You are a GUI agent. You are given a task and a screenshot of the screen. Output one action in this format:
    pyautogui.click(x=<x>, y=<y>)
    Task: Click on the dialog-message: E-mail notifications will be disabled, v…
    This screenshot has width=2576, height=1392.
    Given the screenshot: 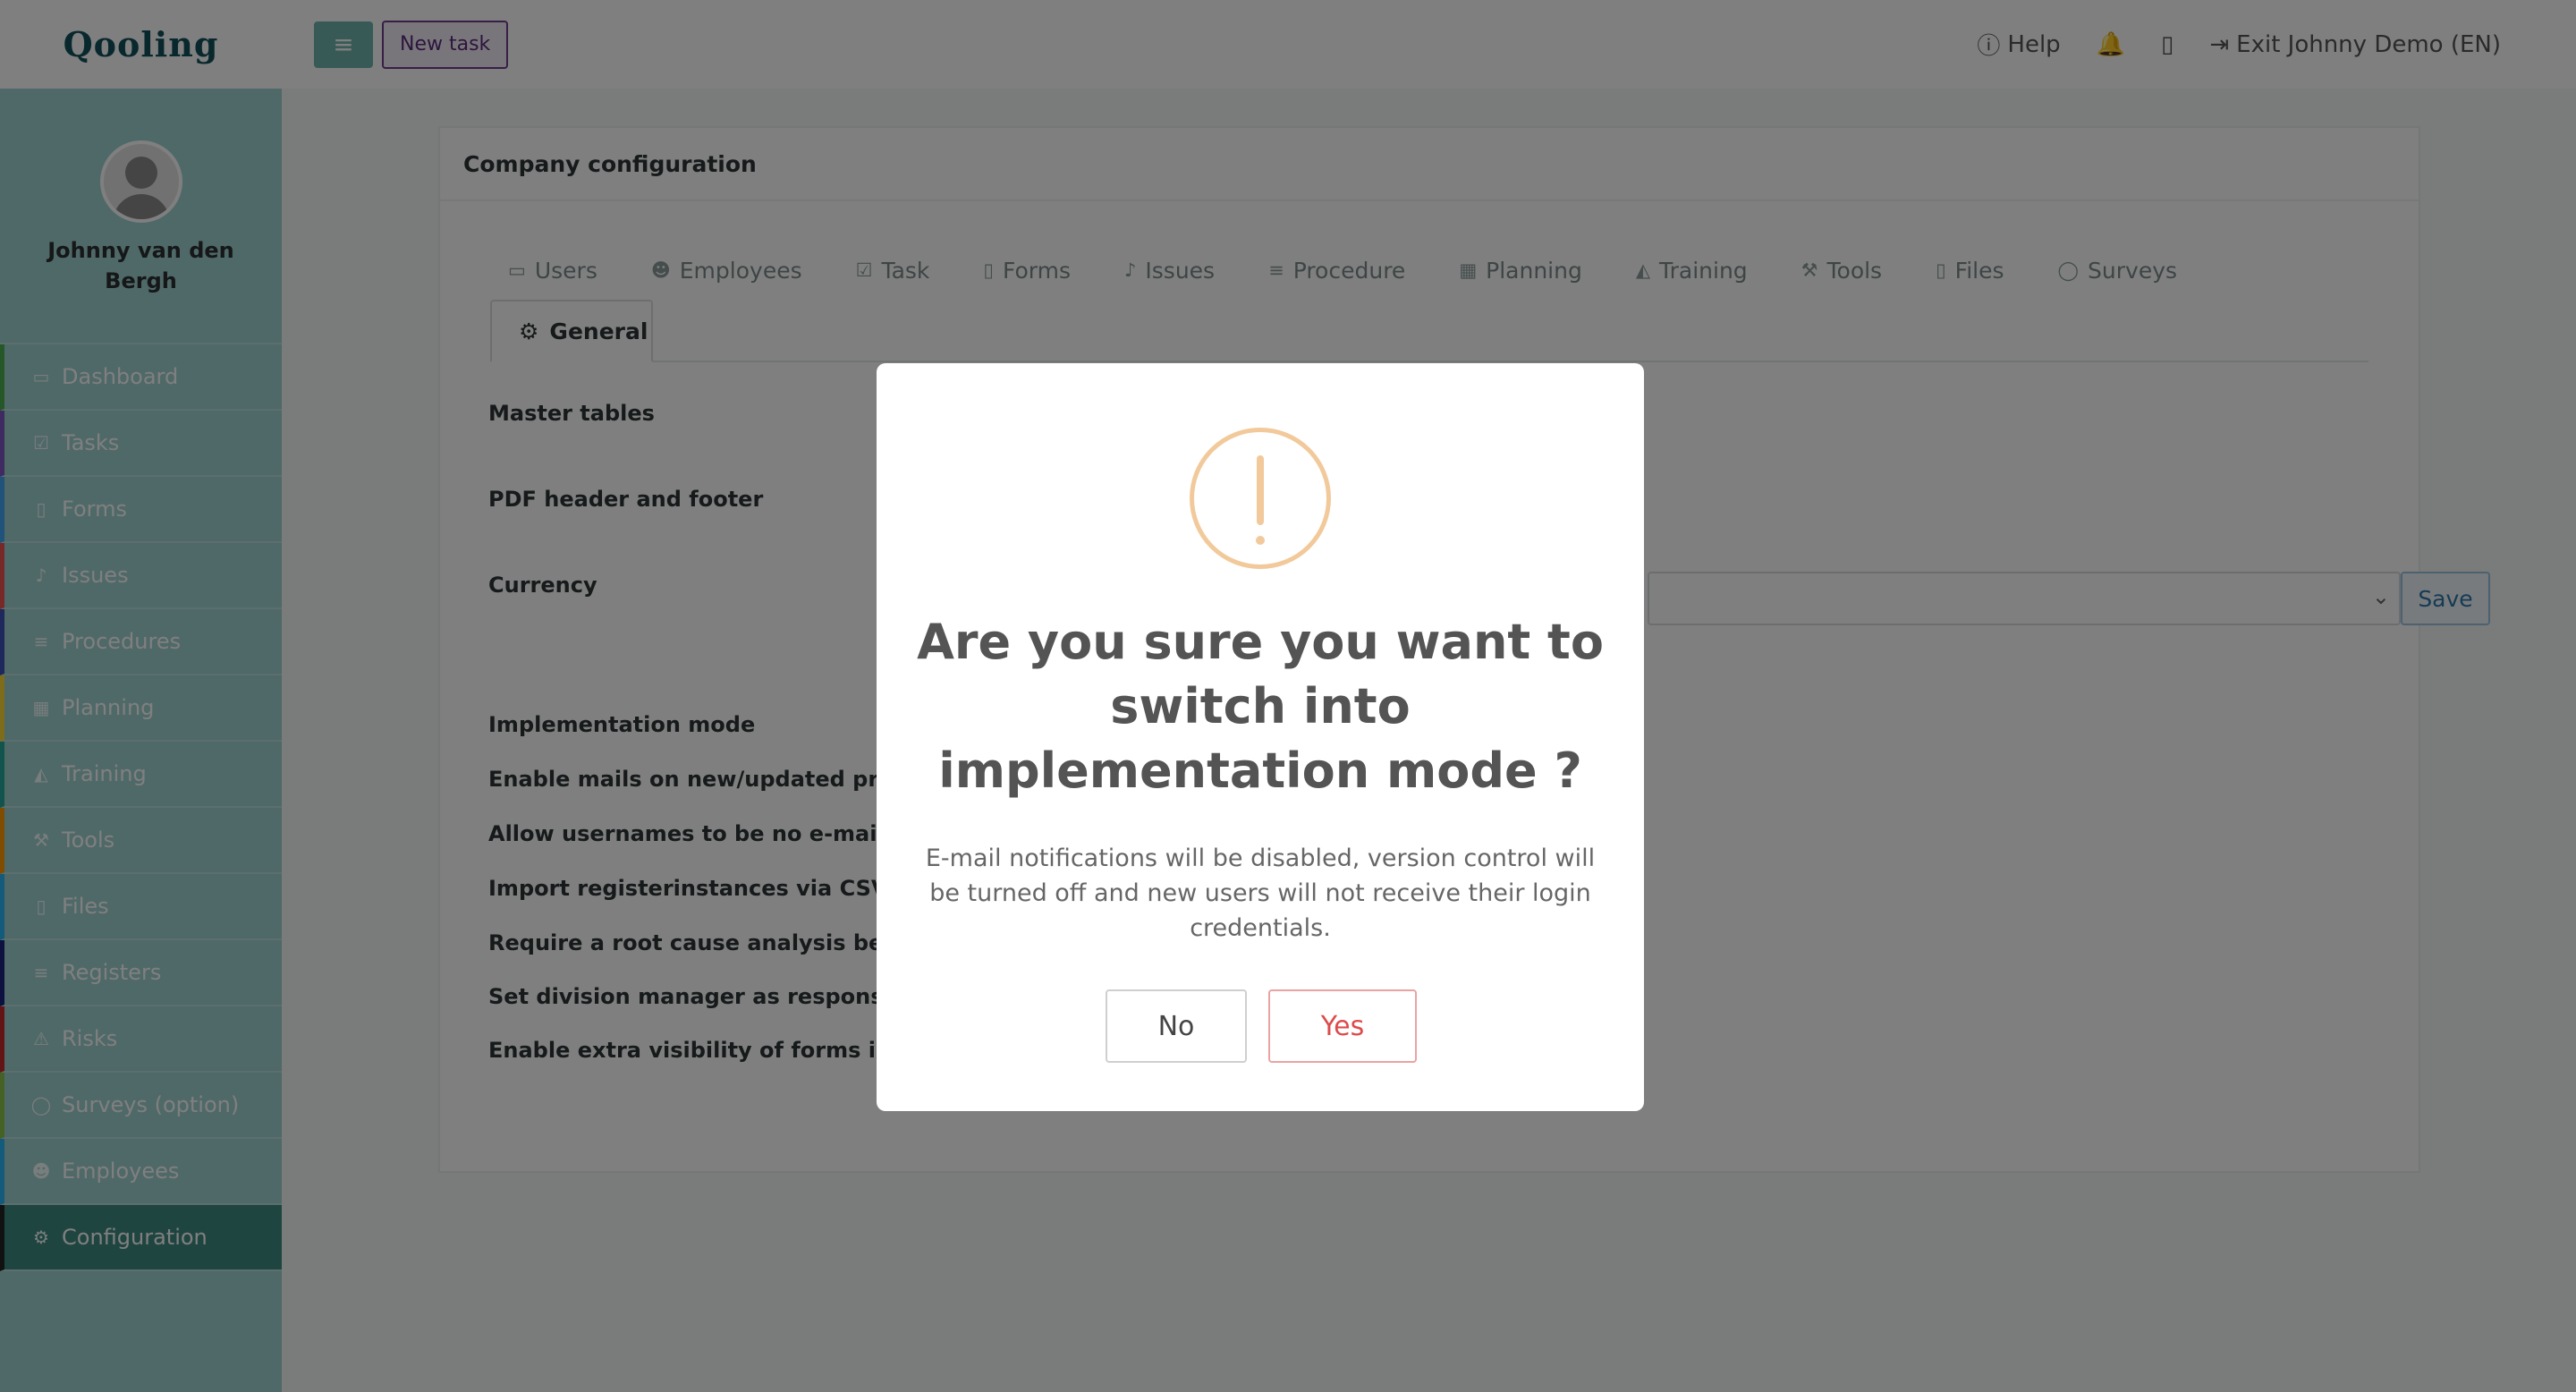 What is the action you would take?
    pyautogui.click(x=1260, y=893)
    